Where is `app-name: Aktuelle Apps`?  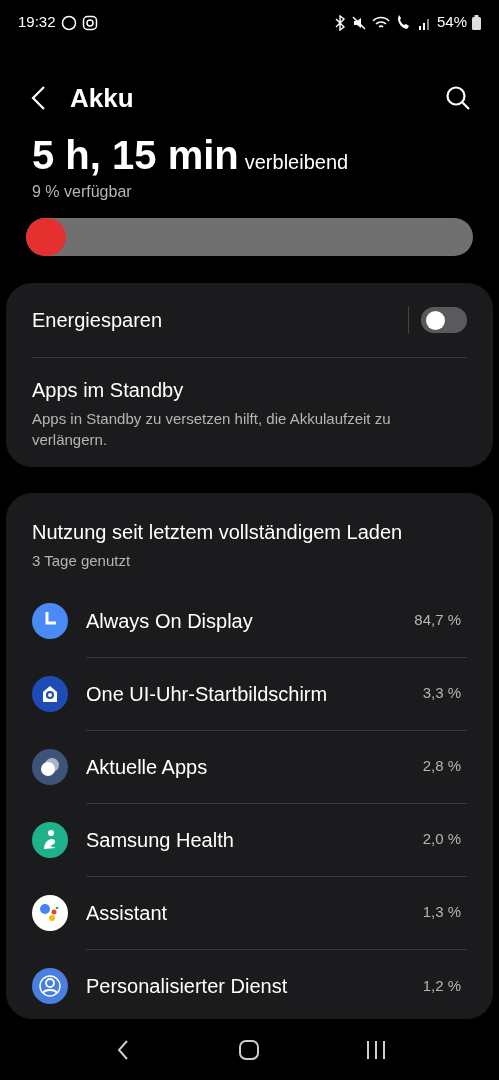
app-name: Aktuelle Apps is located at coordinates (147, 767).